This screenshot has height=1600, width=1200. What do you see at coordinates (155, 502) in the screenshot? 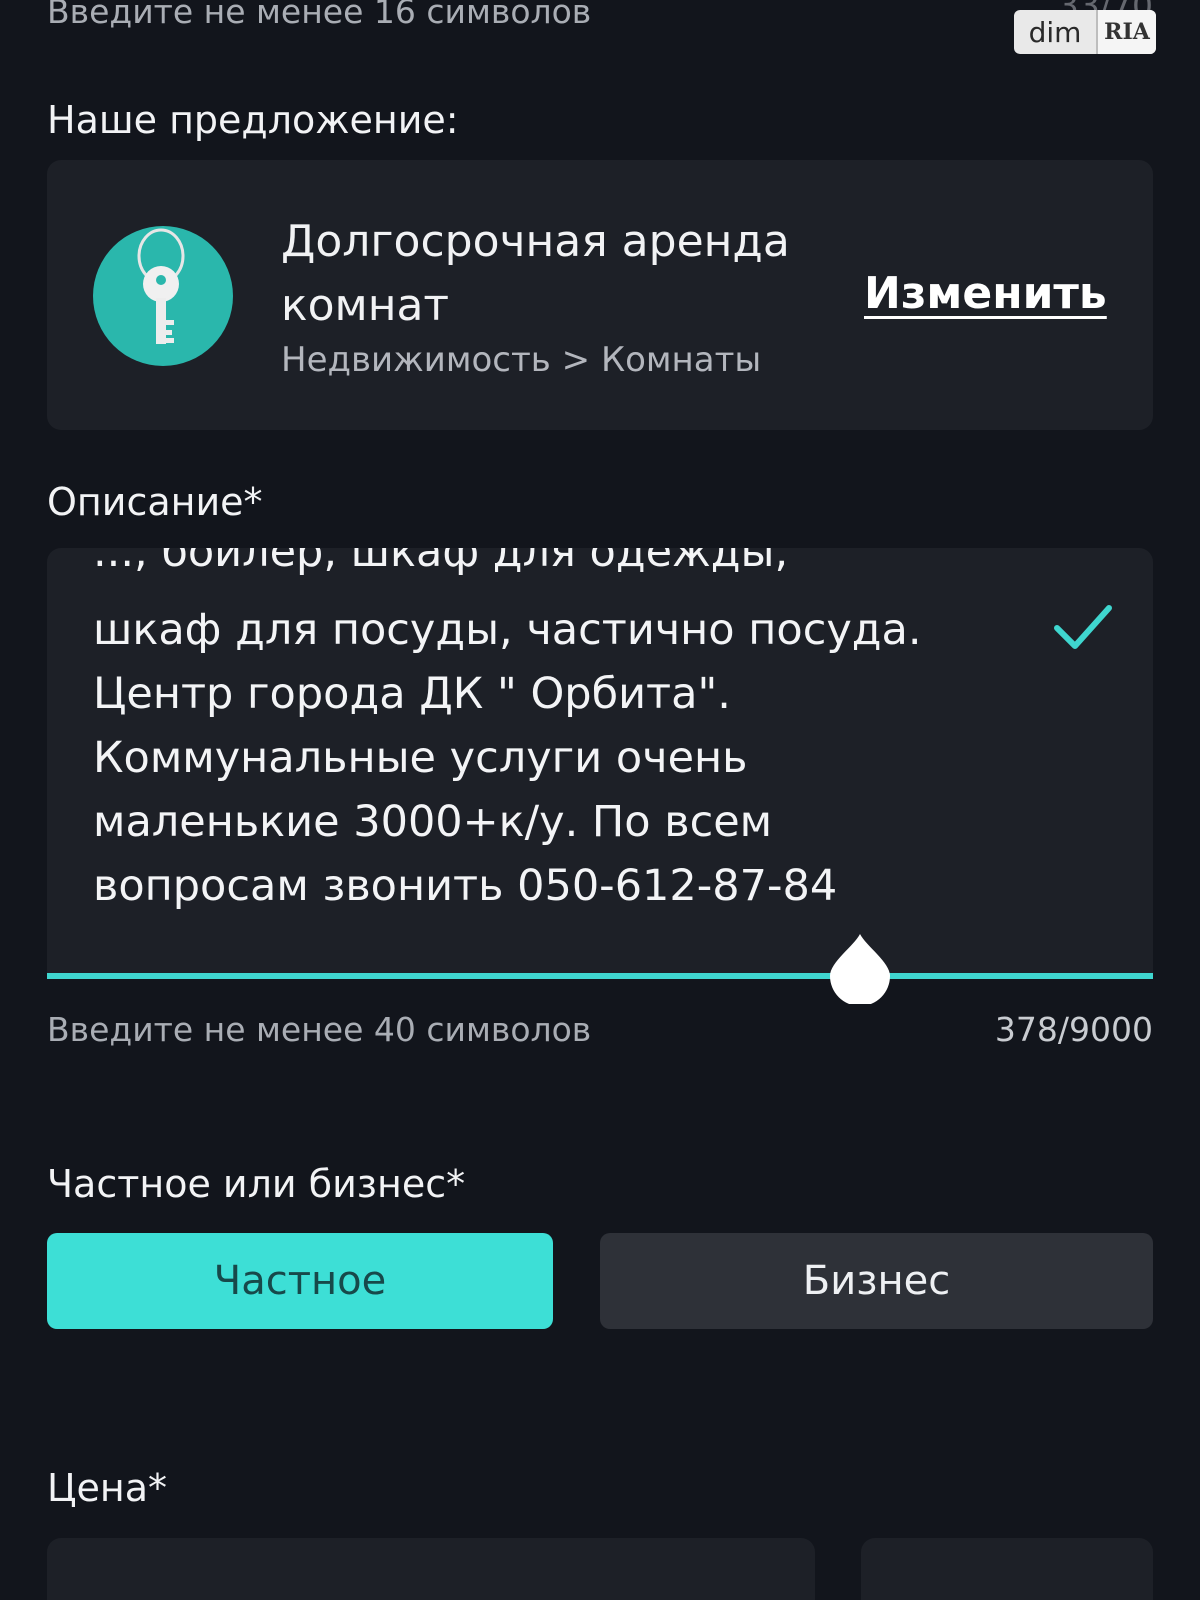
I see `description-label: Описание*` at bounding box center [155, 502].